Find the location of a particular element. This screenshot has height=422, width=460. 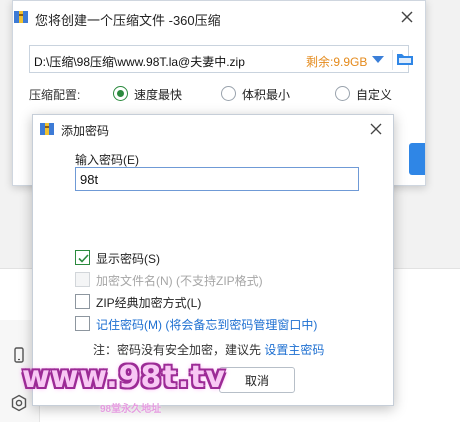

field-divider is located at coordinates (392, 60).